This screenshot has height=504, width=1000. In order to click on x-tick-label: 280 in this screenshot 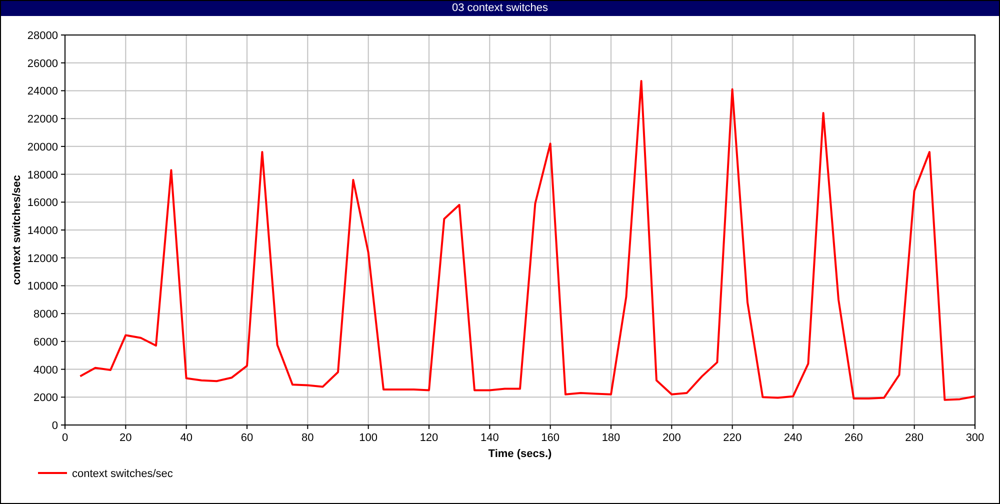, I will do `click(914, 438)`.